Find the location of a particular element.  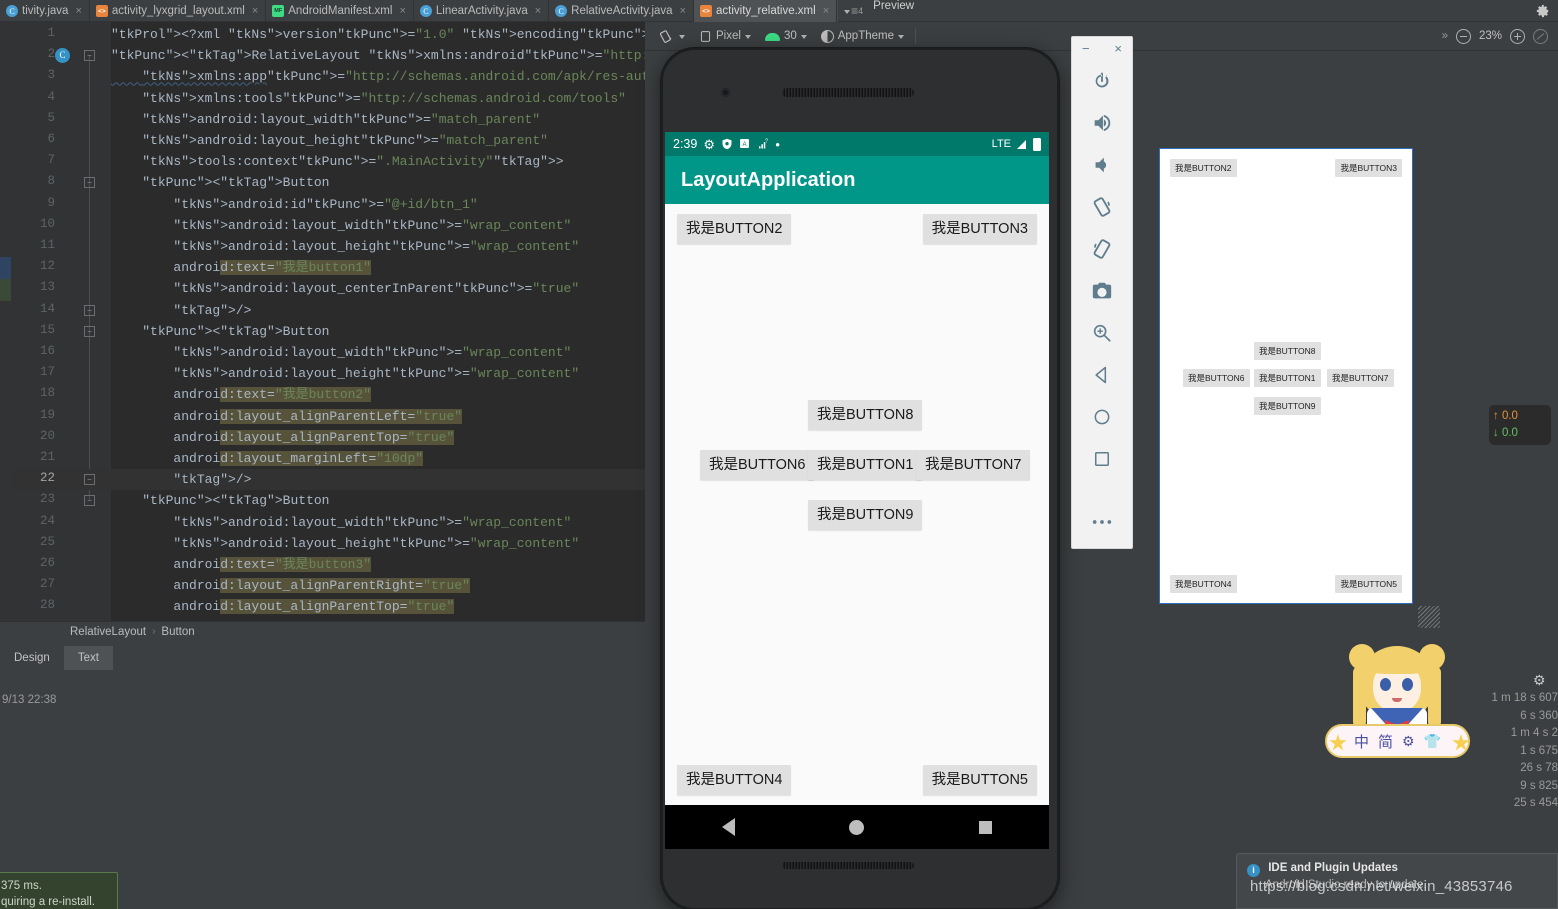

preview-pane-label: Preview is located at coordinates (894, 6).